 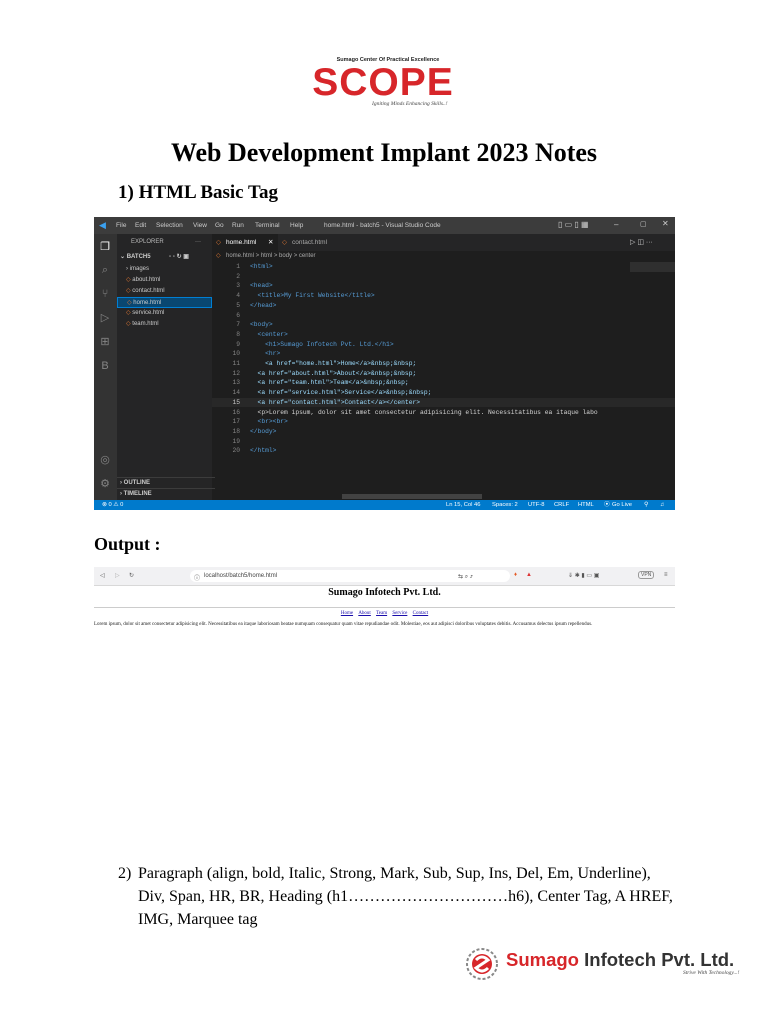 I want to click on tree-item-label: home.html, so click(x=147, y=303).